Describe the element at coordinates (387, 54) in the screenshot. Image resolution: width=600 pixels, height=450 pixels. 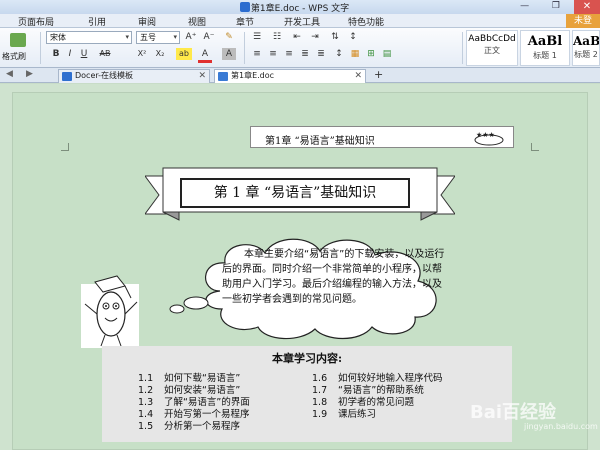
I see `table-icon: ▤` at that location.